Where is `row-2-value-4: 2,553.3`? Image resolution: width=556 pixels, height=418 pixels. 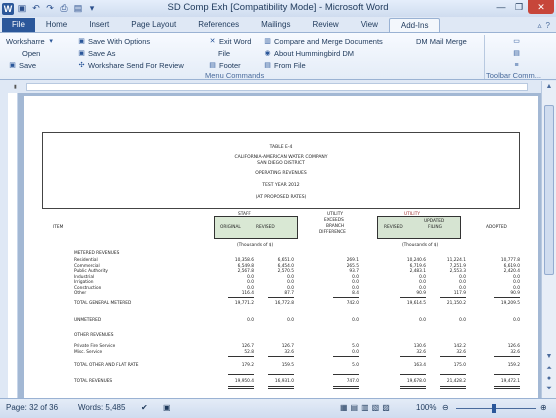
row-2-value-4: 2,553.3 is located at coordinates (457, 271).